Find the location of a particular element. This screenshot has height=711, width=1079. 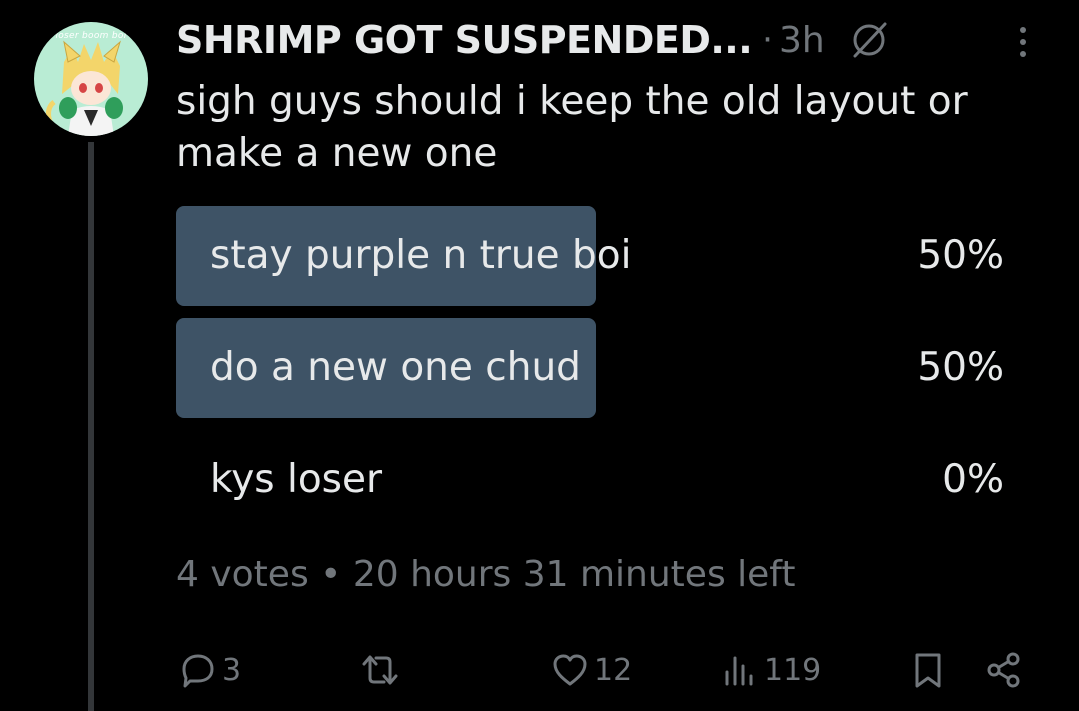

share-button is located at coordinates (1004, 670).